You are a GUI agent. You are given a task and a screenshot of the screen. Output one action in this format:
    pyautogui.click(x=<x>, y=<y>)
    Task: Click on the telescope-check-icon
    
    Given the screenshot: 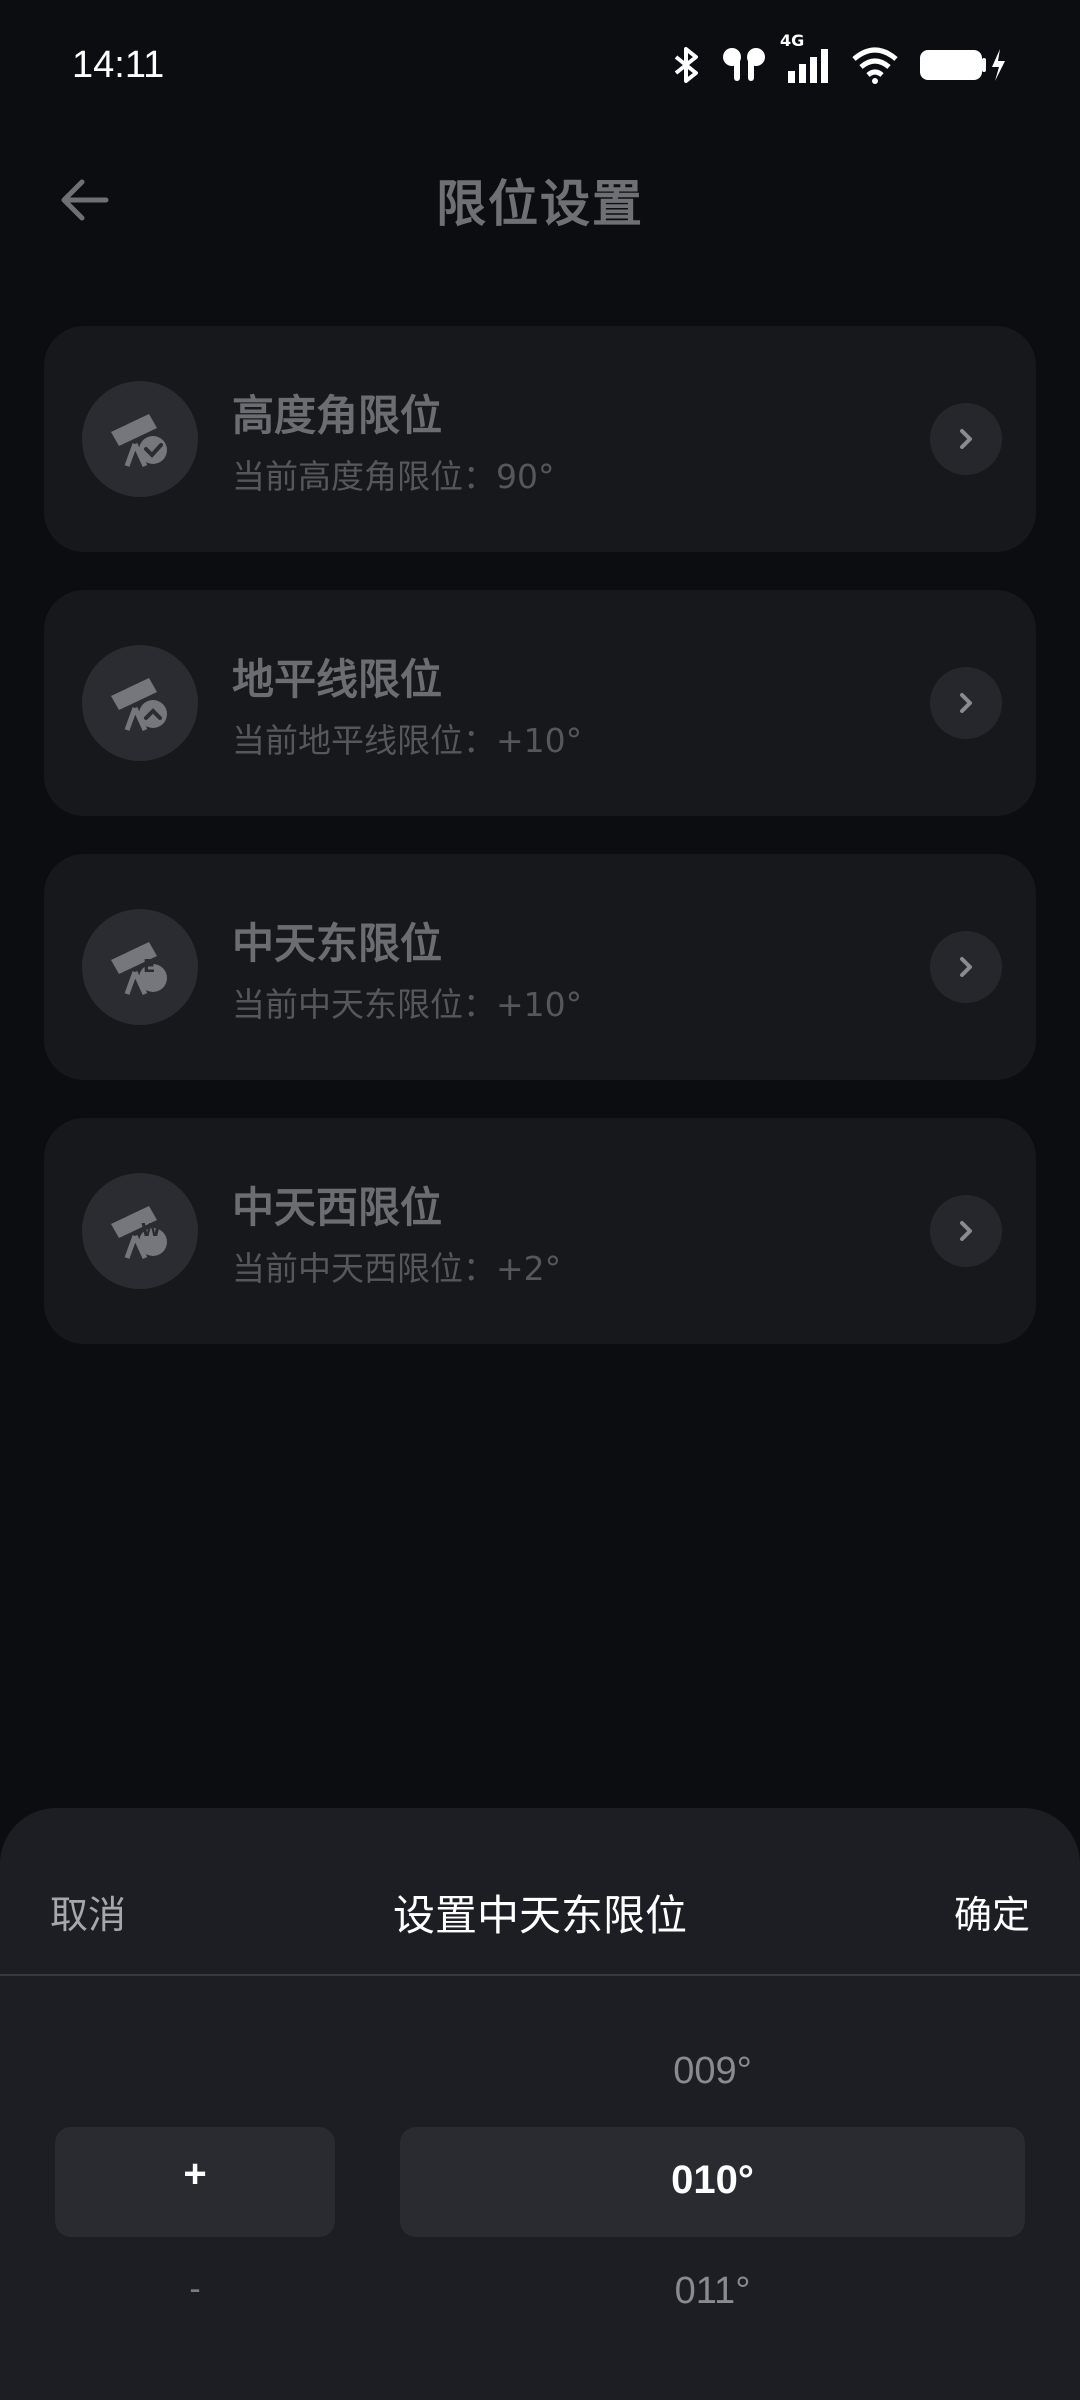 What is the action you would take?
    pyautogui.click(x=140, y=439)
    